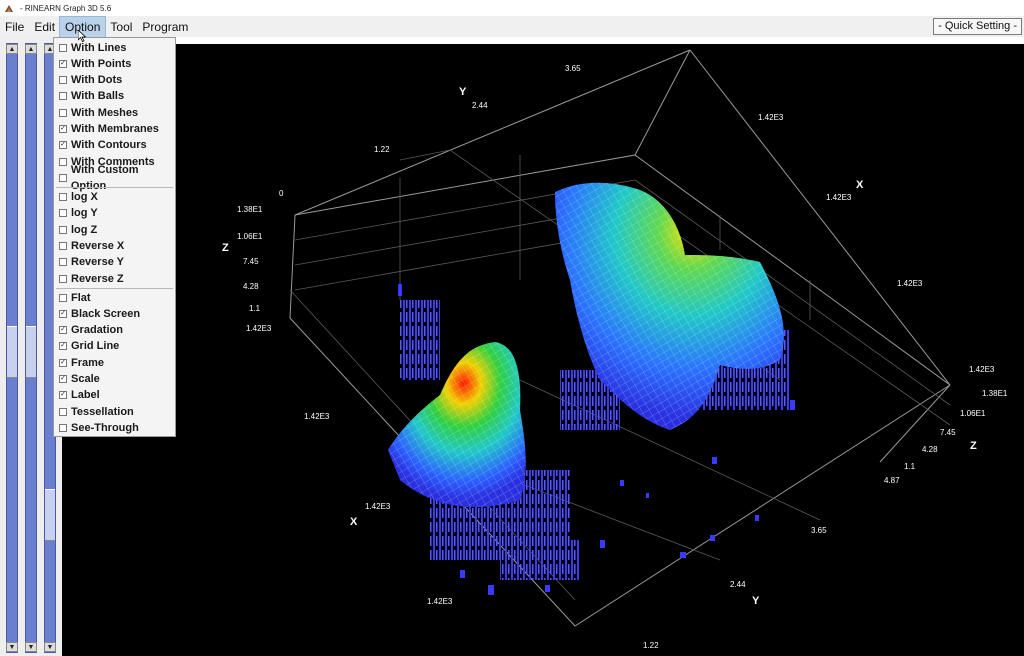  What do you see at coordinates (948, 432) in the screenshot?
I see `tick-z-right-3: 7.45` at bounding box center [948, 432].